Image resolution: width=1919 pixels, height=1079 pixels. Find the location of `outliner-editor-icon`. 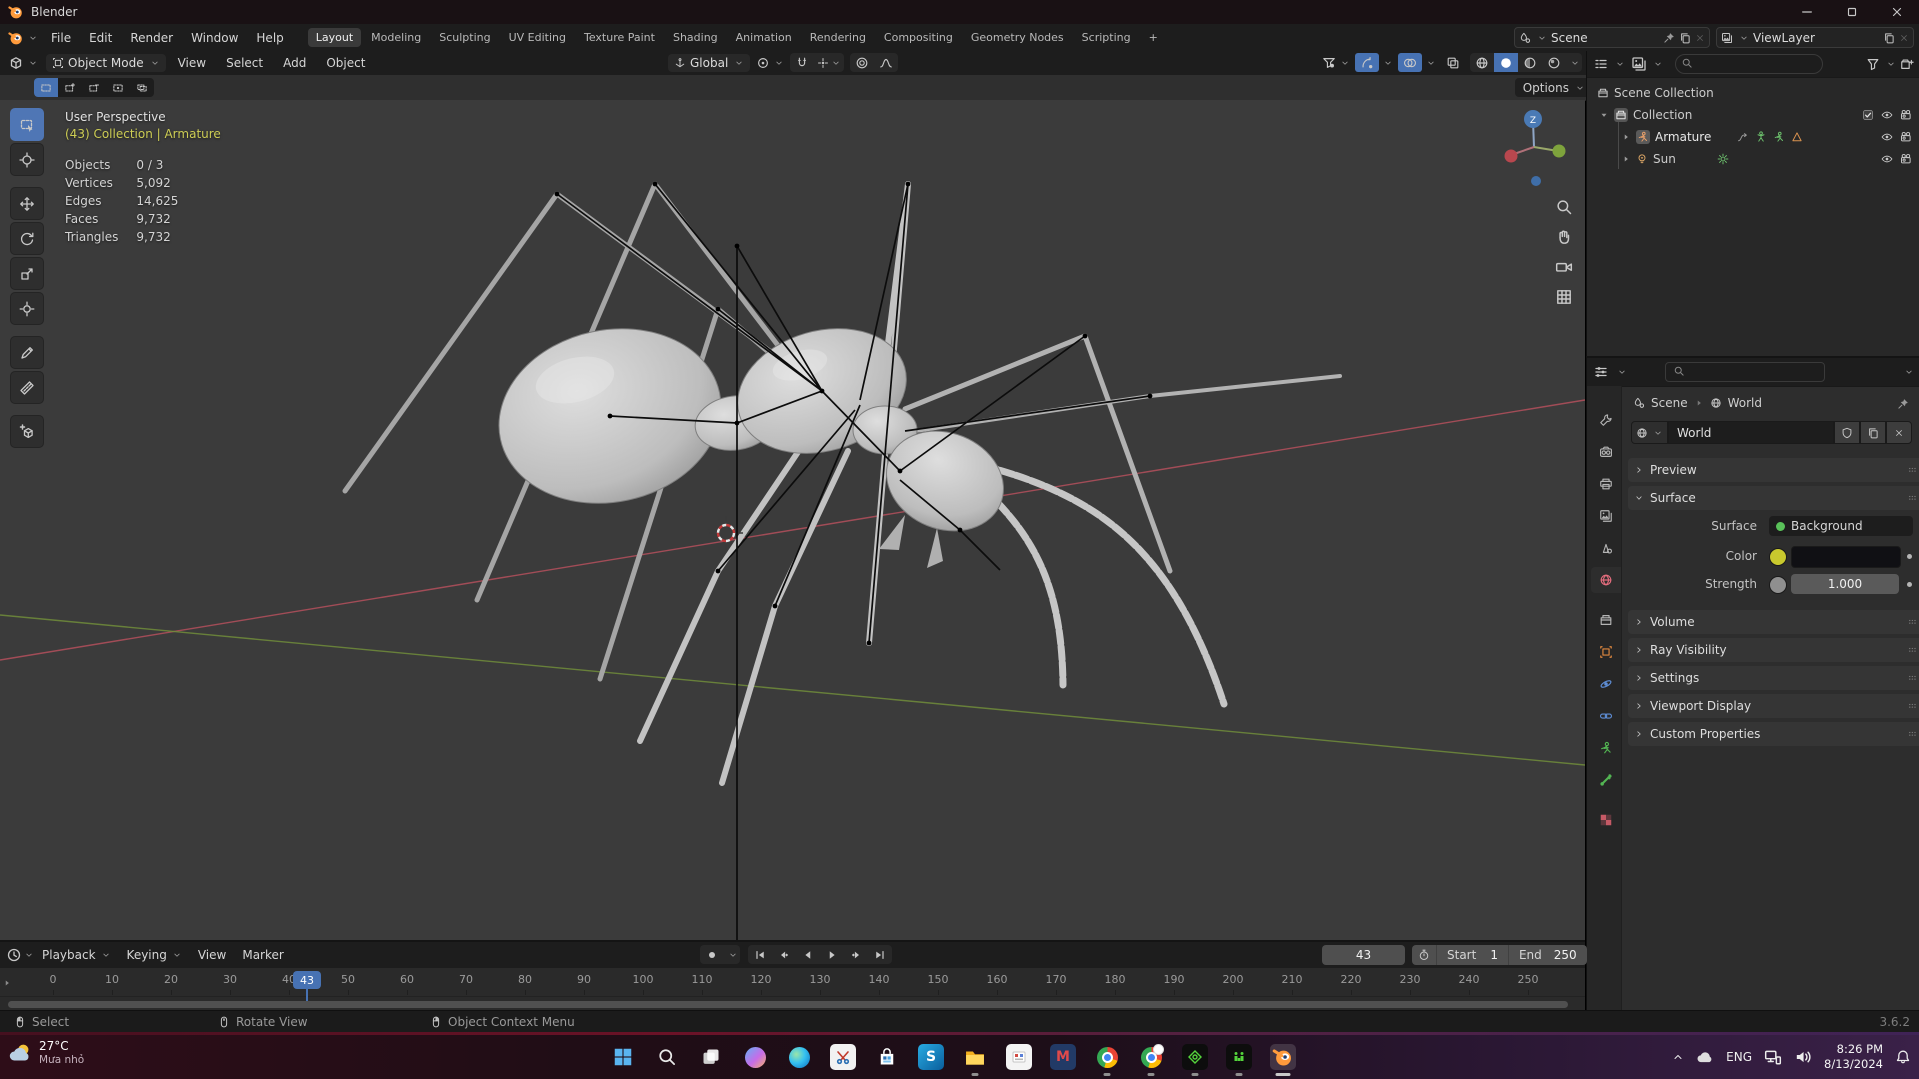

outliner-editor-icon is located at coordinates (1601, 64).